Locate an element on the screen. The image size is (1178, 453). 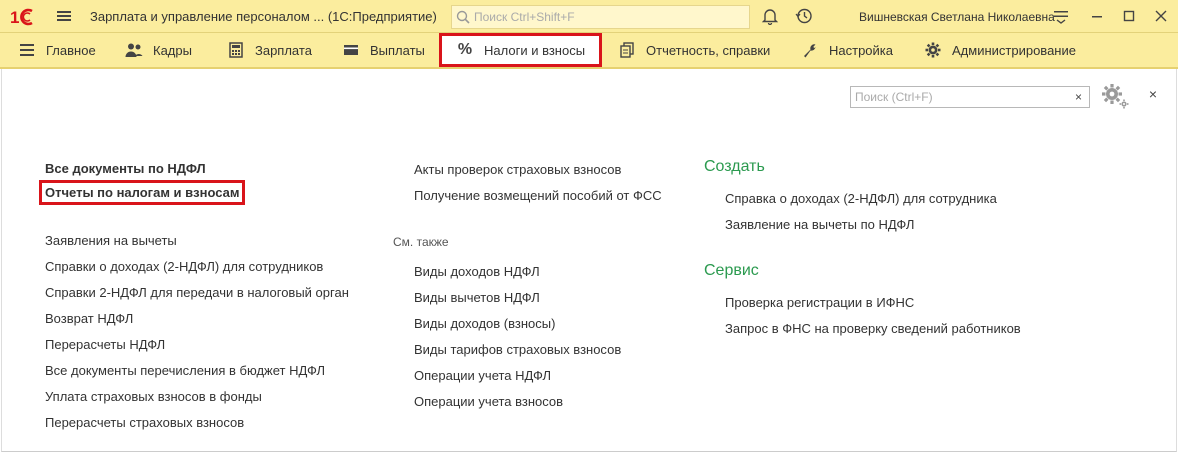
link-ndfl-accounting-operations: Операции учета НДФЛ is located at coordinates (482, 375).